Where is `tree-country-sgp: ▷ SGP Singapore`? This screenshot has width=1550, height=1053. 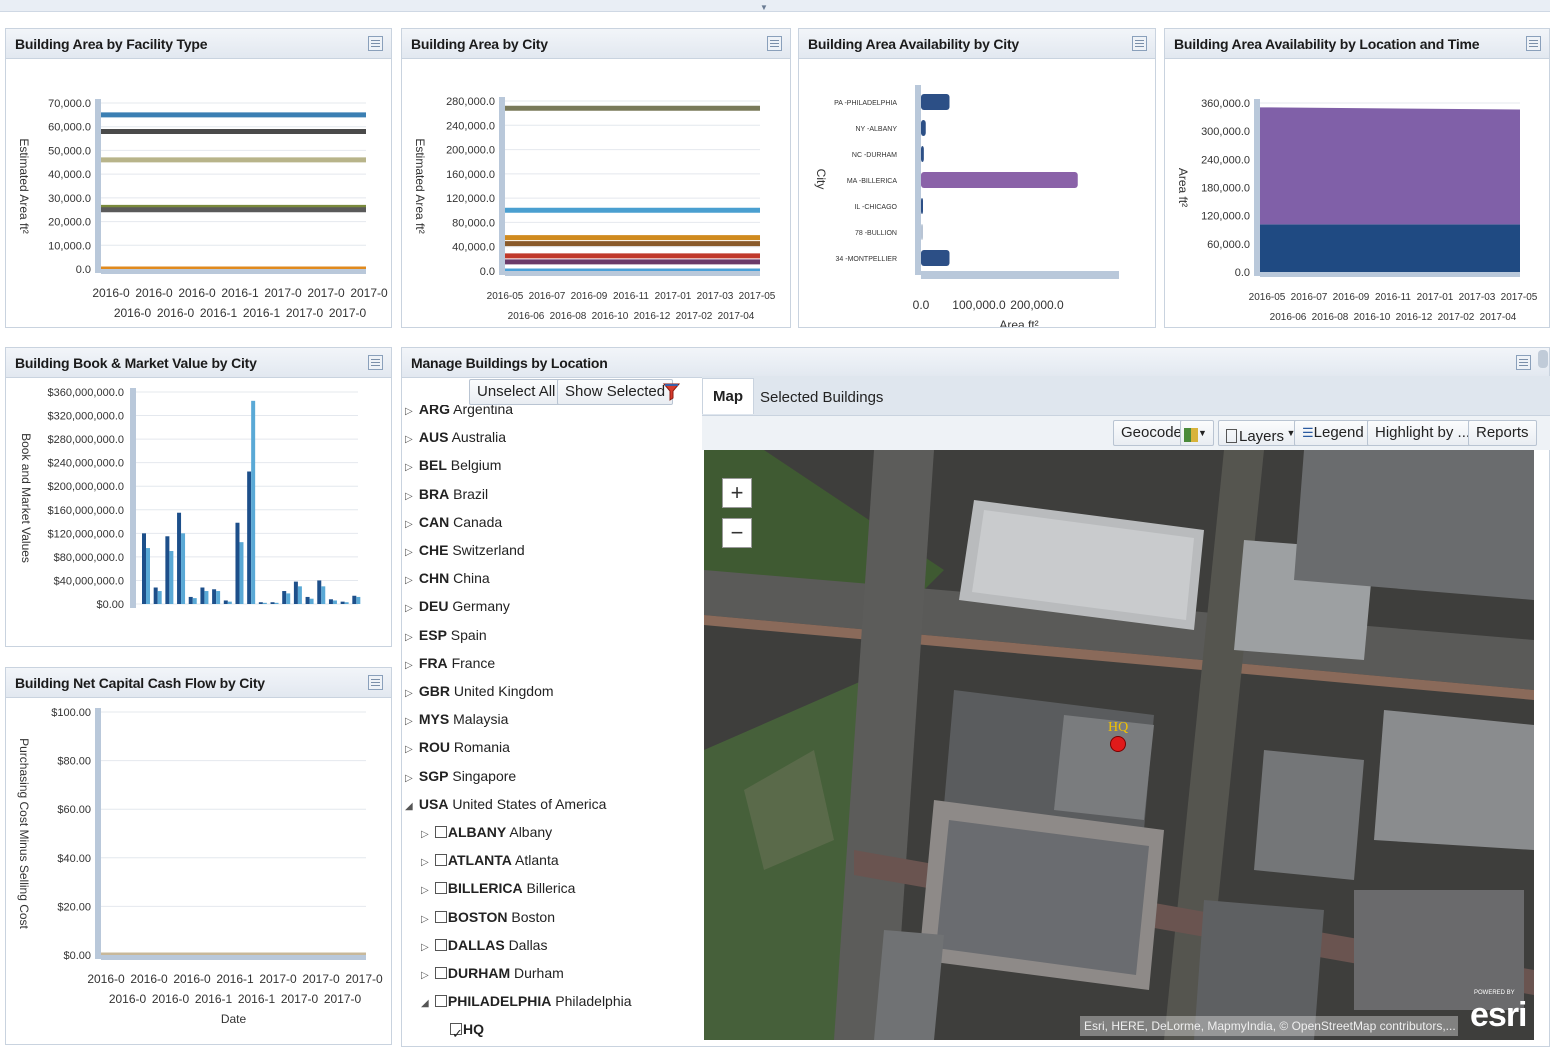 tree-country-sgp: ▷ SGP Singapore is located at coordinates (460, 776).